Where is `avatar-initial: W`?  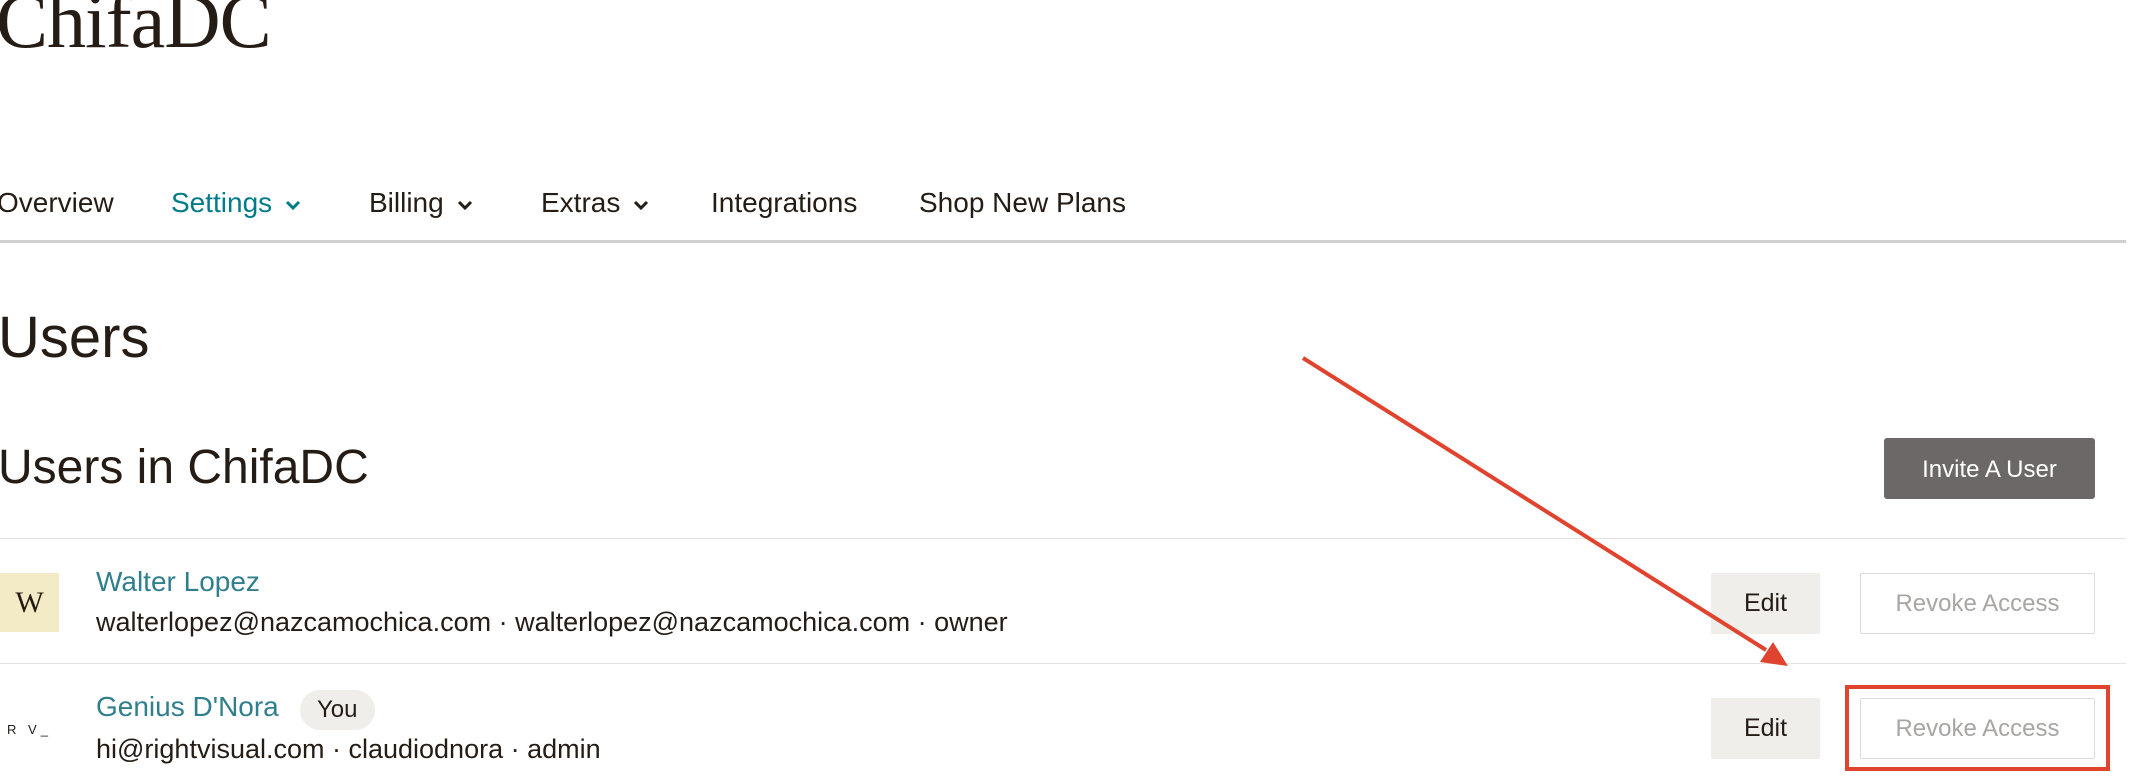 avatar-initial: W is located at coordinates (29, 602).